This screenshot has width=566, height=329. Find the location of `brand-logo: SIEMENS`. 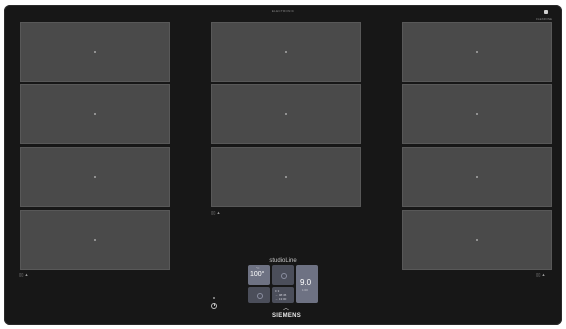

brand-logo: SIEMENS is located at coordinates (287, 316).